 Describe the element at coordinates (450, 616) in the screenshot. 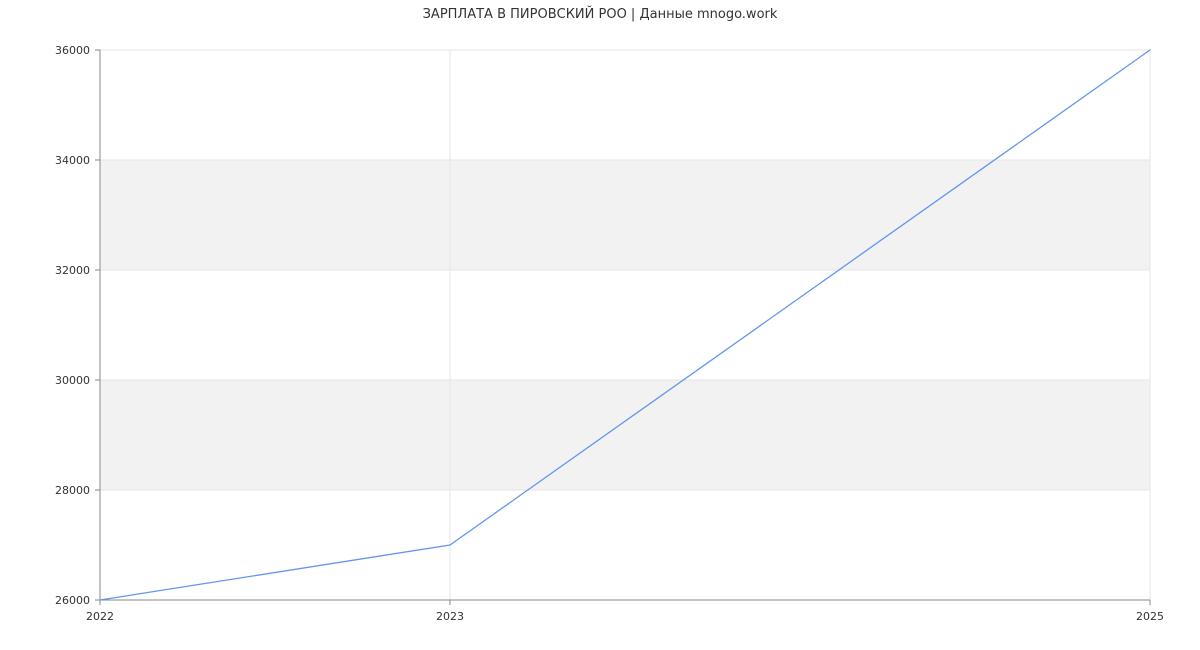

I see `x-tick-label: 2023` at that location.